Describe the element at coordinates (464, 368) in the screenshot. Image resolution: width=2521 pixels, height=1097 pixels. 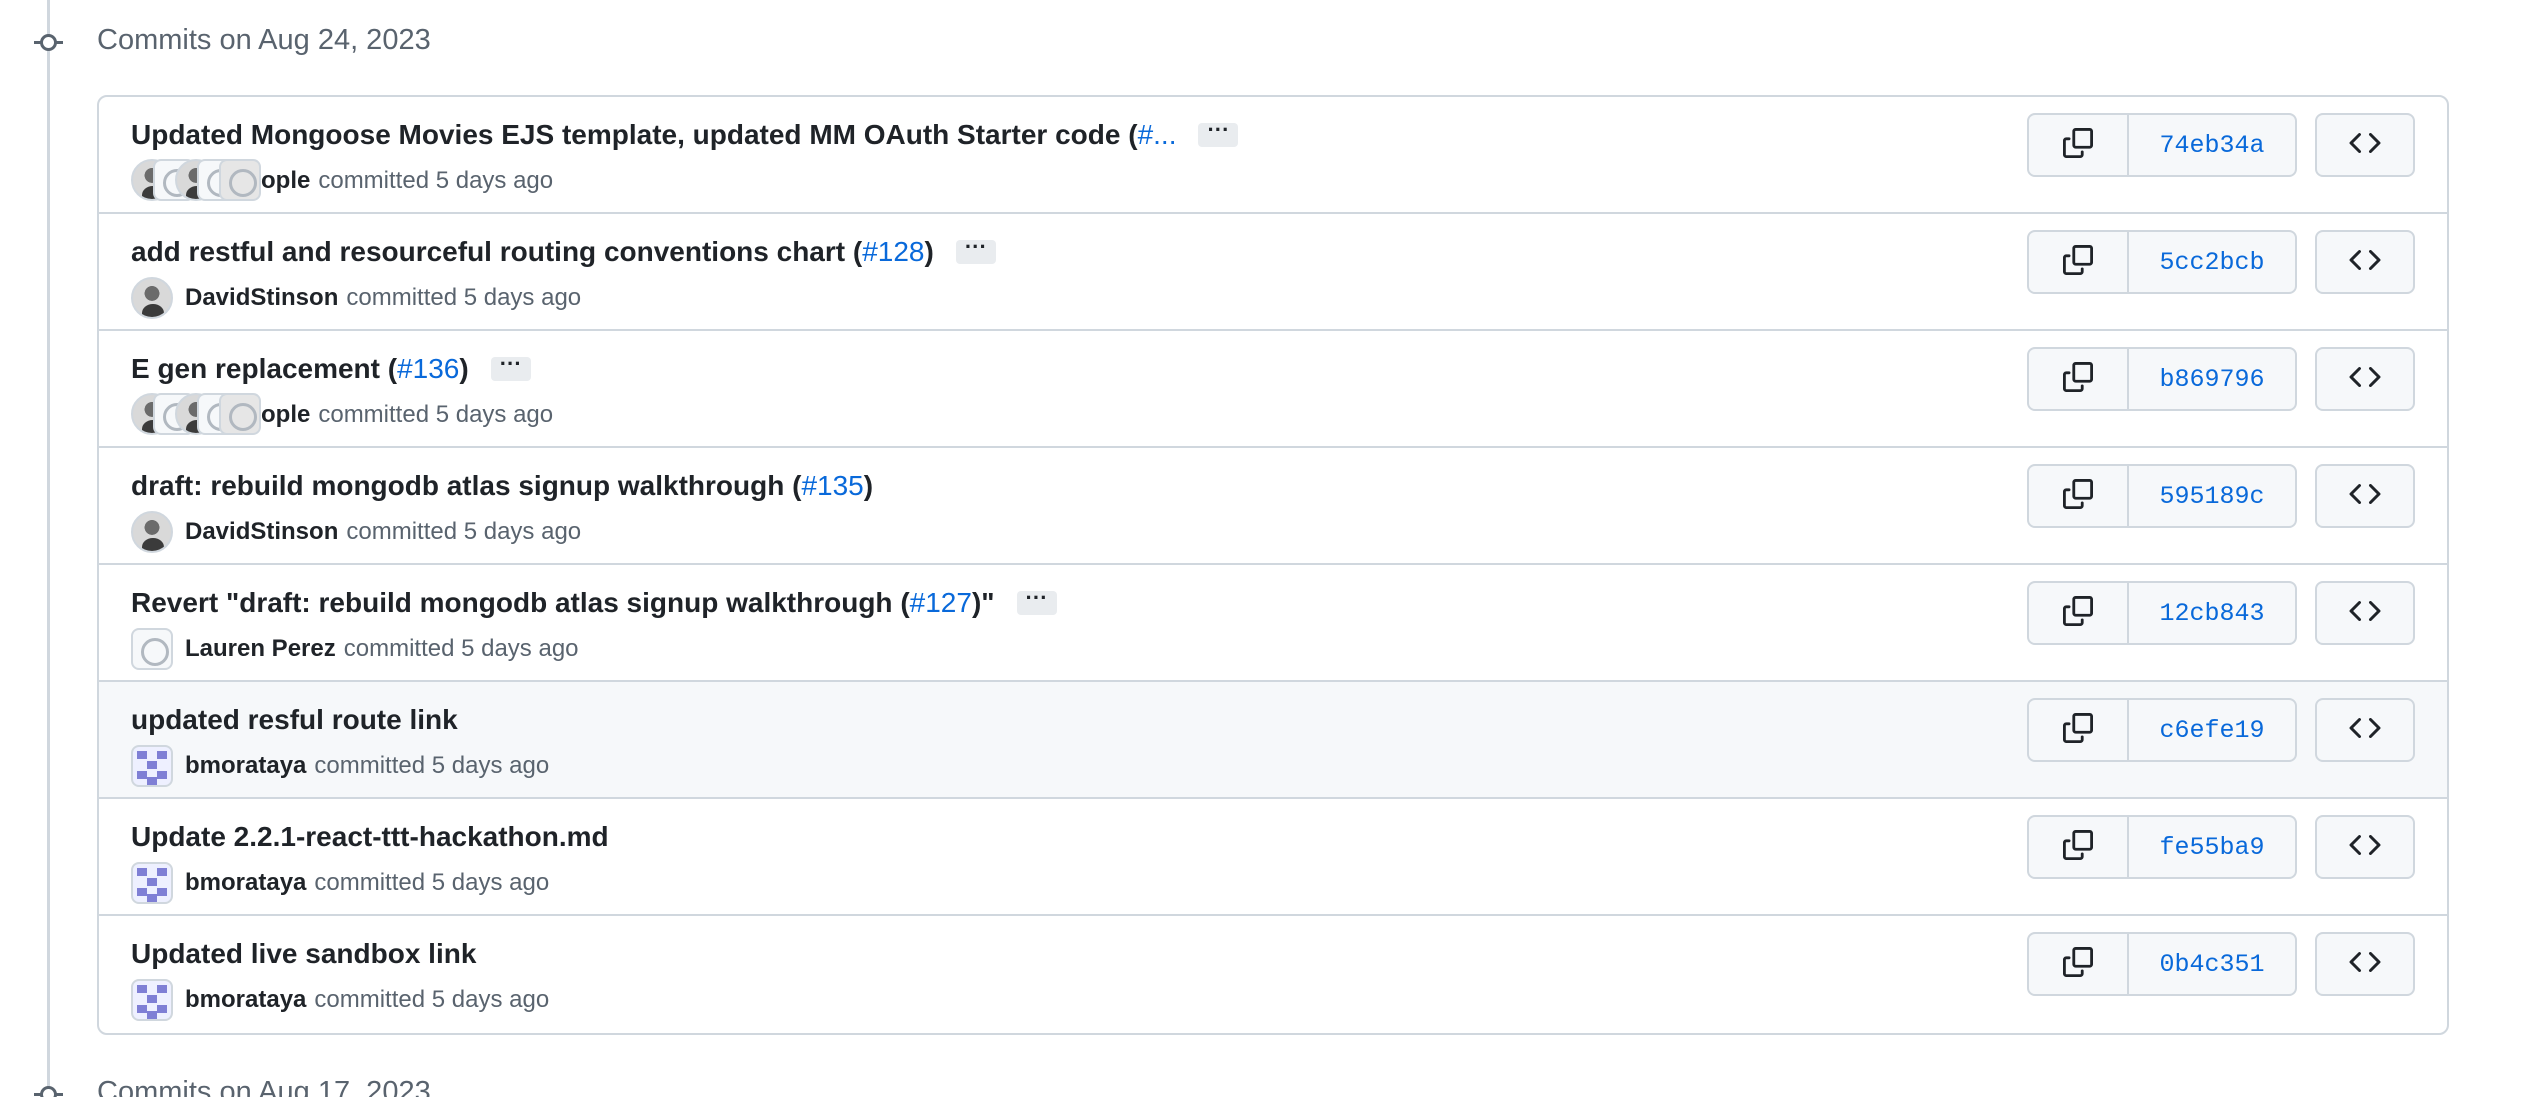
I see `commit-message-suffix: )` at that location.